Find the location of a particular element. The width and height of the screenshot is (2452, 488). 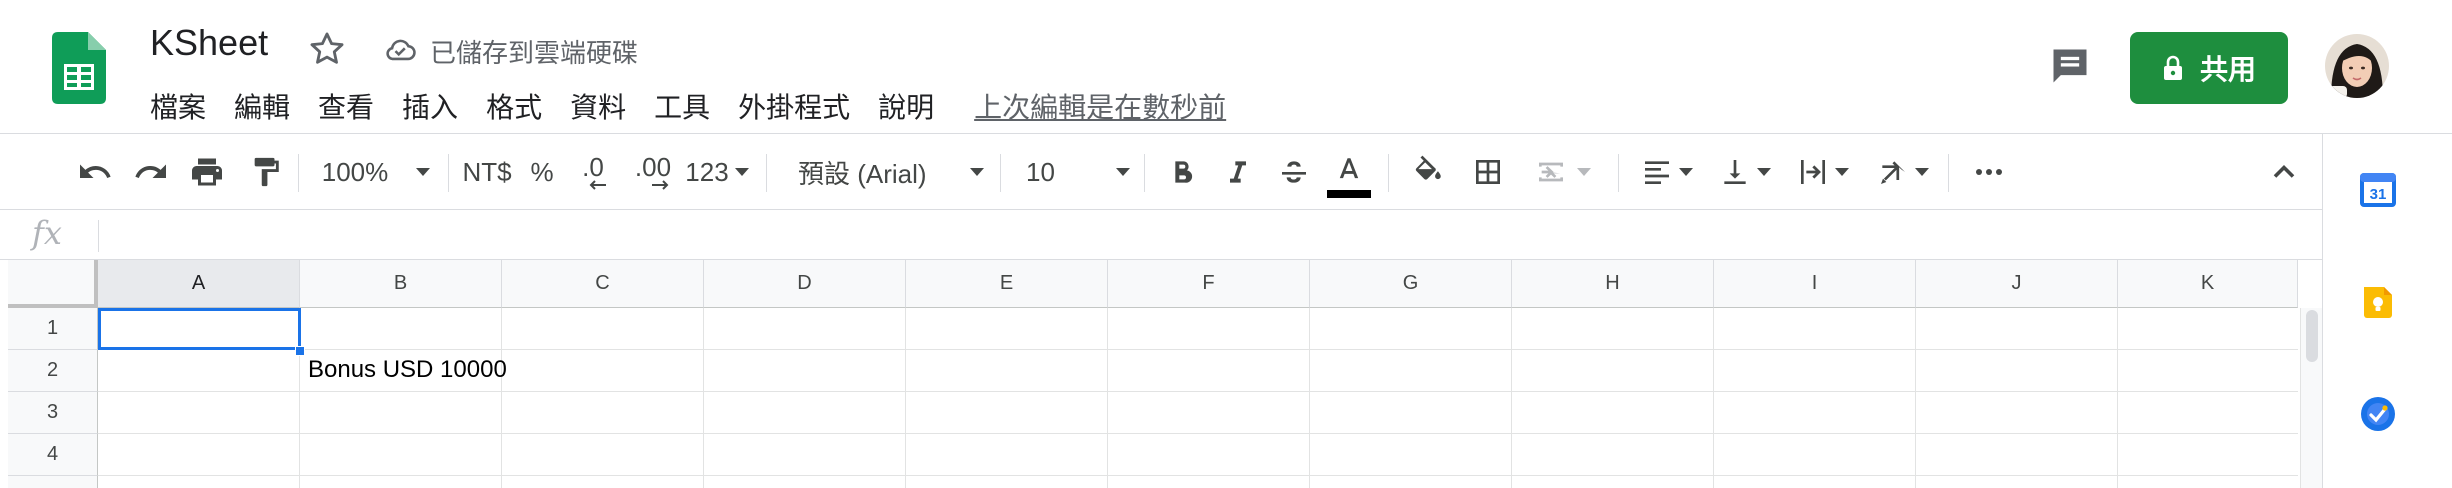

menu-insert: 插入 is located at coordinates (430, 106).